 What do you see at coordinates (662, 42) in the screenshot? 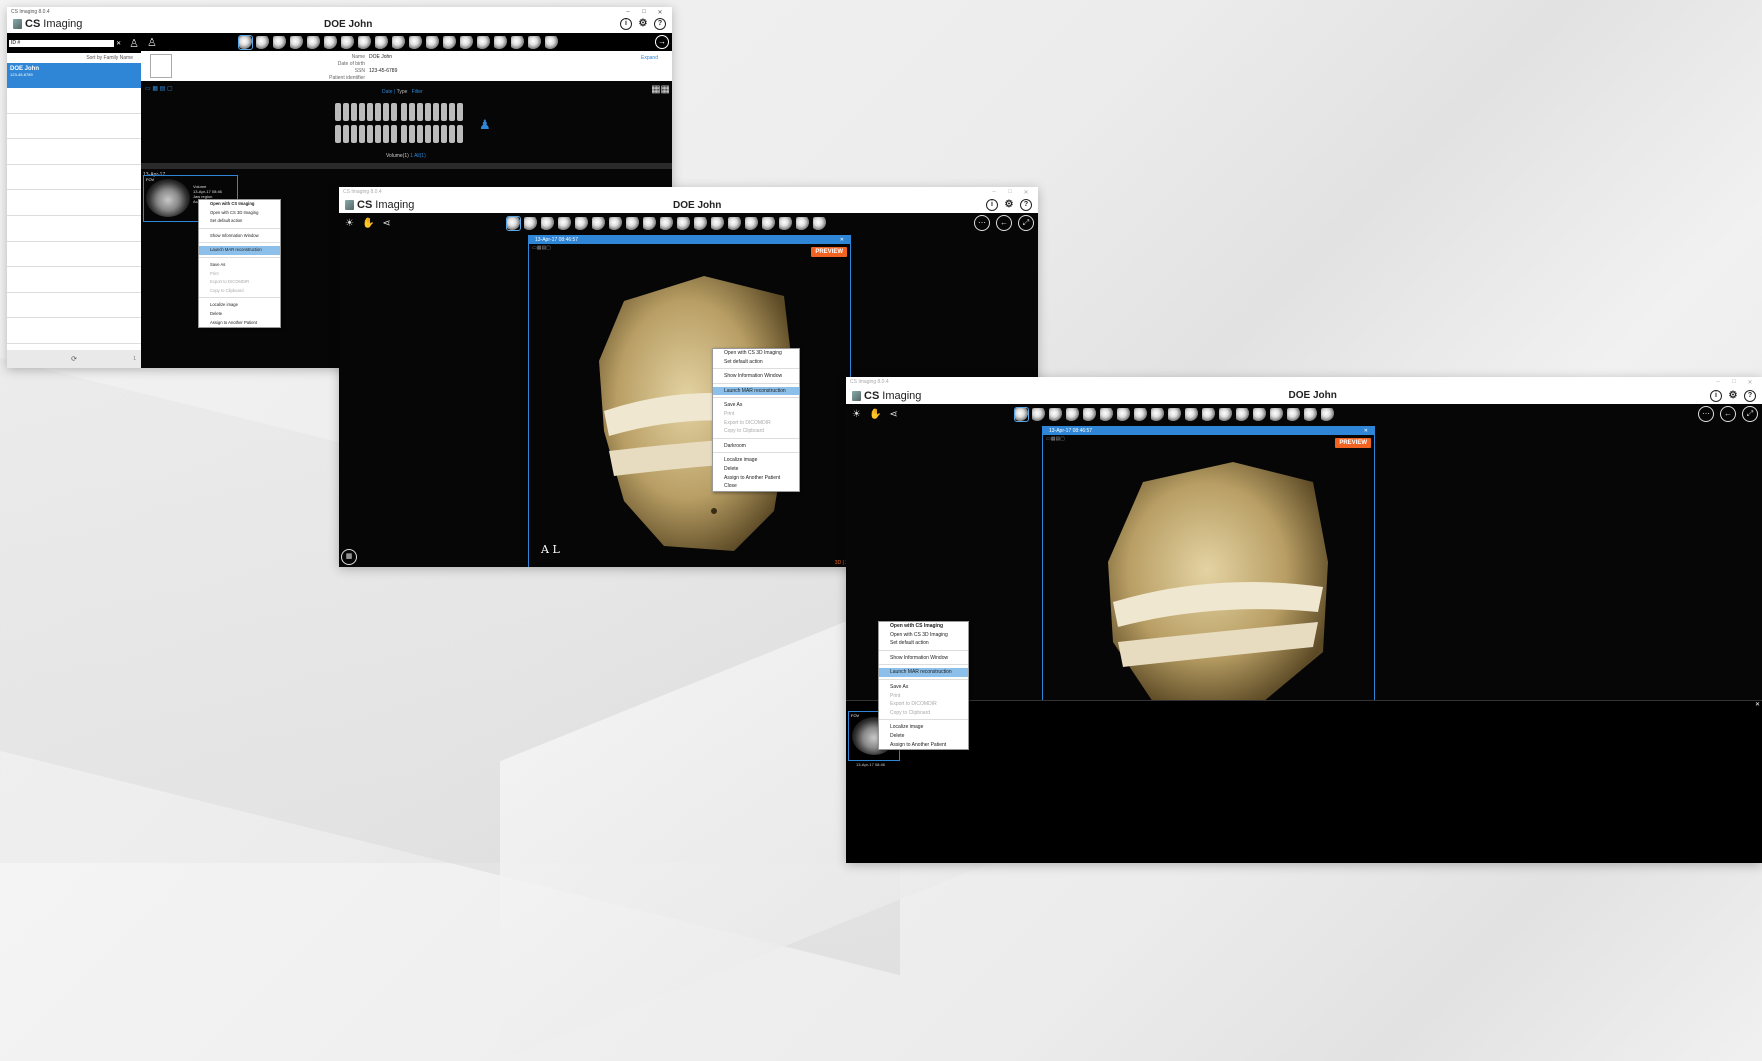
I see `exit-icon: →` at bounding box center [662, 42].